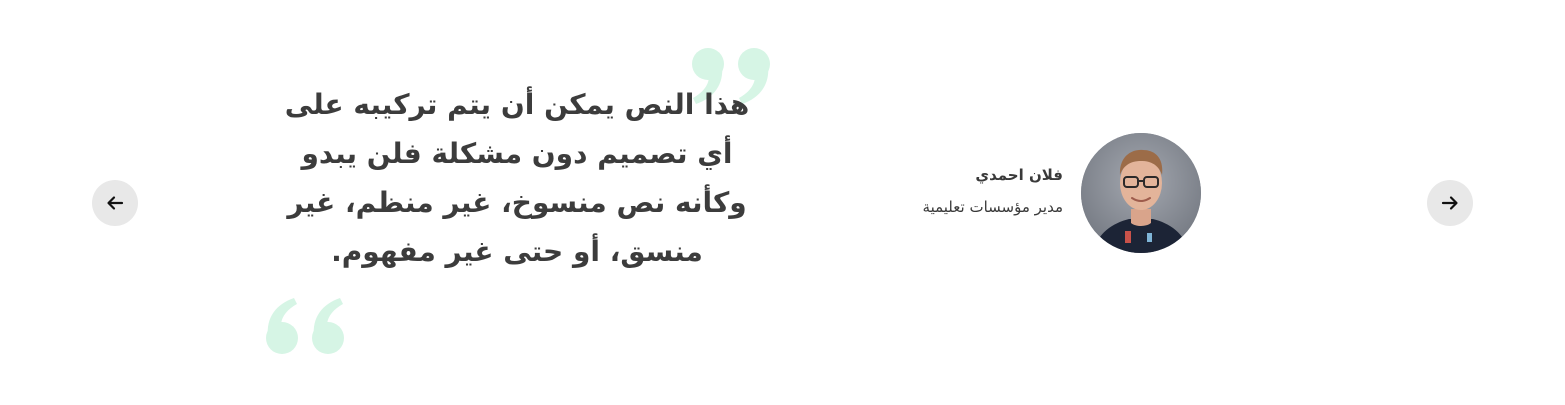 Image resolution: width=1565 pixels, height=405 pixels. What do you see at coordinates (992, 207) in the screenshot?
I see `author-role: مدير مؤسسات تعليمية` at bounding box center [992, 207].